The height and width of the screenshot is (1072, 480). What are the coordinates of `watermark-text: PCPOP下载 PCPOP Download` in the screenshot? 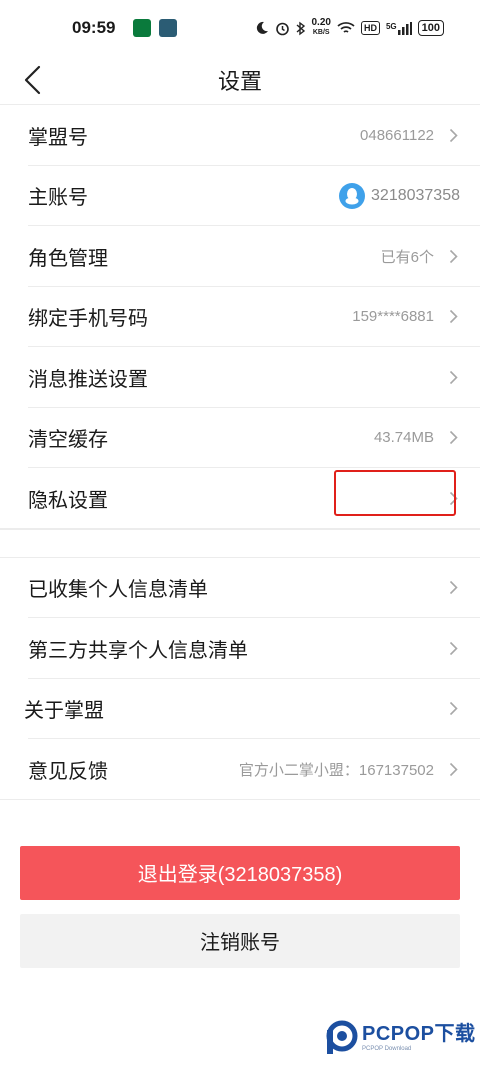 It's located at (419, 1038).